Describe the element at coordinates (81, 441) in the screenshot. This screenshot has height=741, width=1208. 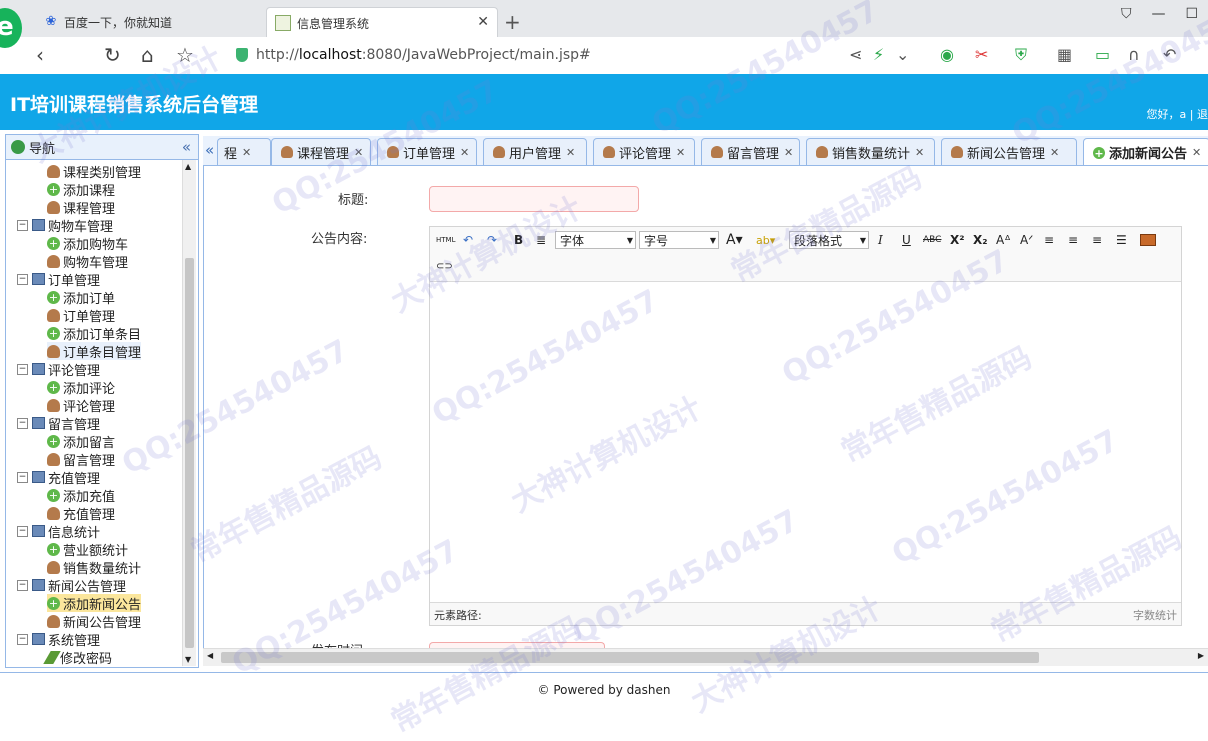
I see `tree-item: + 添加留言` at that location.